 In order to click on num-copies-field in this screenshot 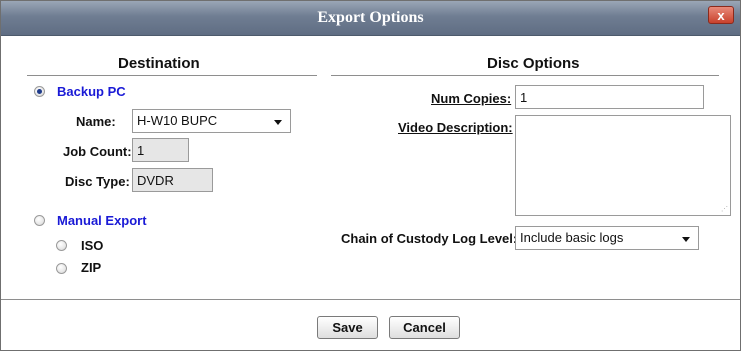, I will do `click(609, 97)`.